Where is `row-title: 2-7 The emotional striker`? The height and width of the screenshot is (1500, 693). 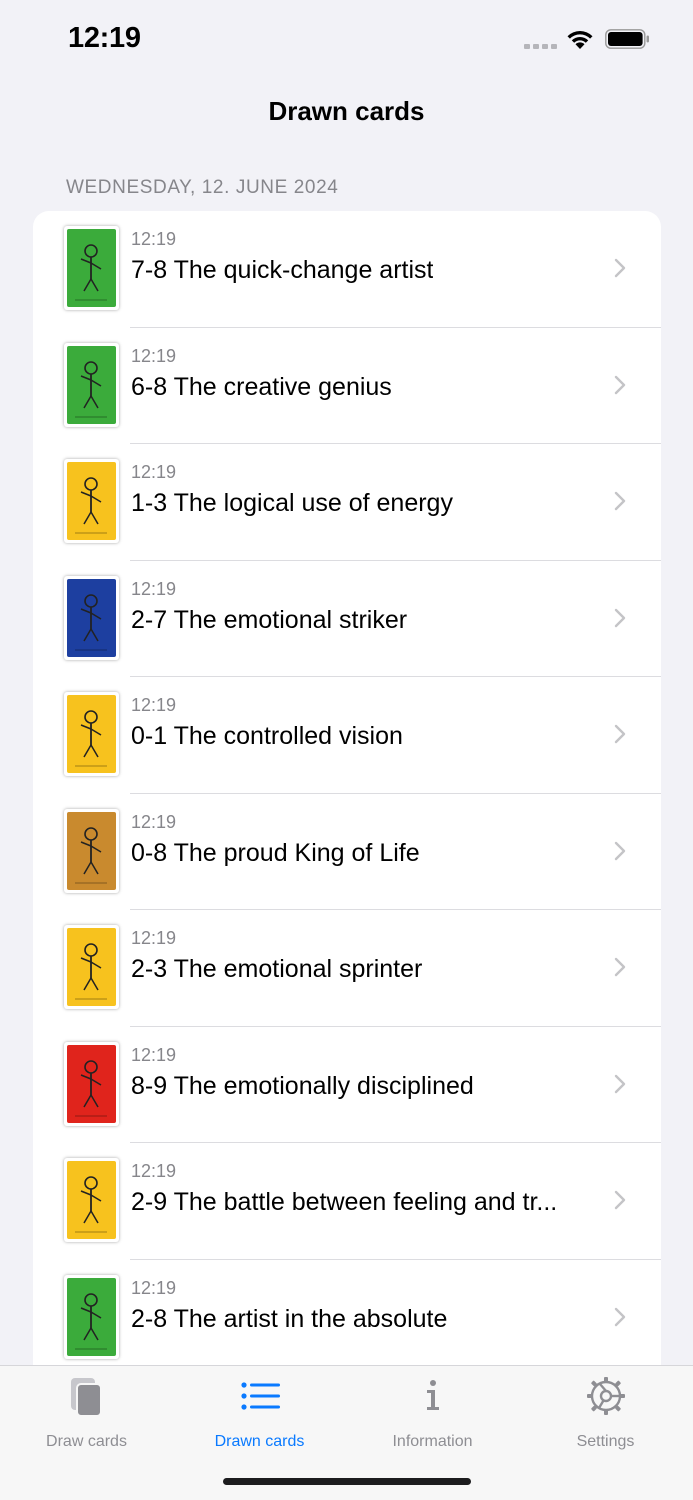
row-title: 2-7 The emotional striker is located at coordinates (269, 619).